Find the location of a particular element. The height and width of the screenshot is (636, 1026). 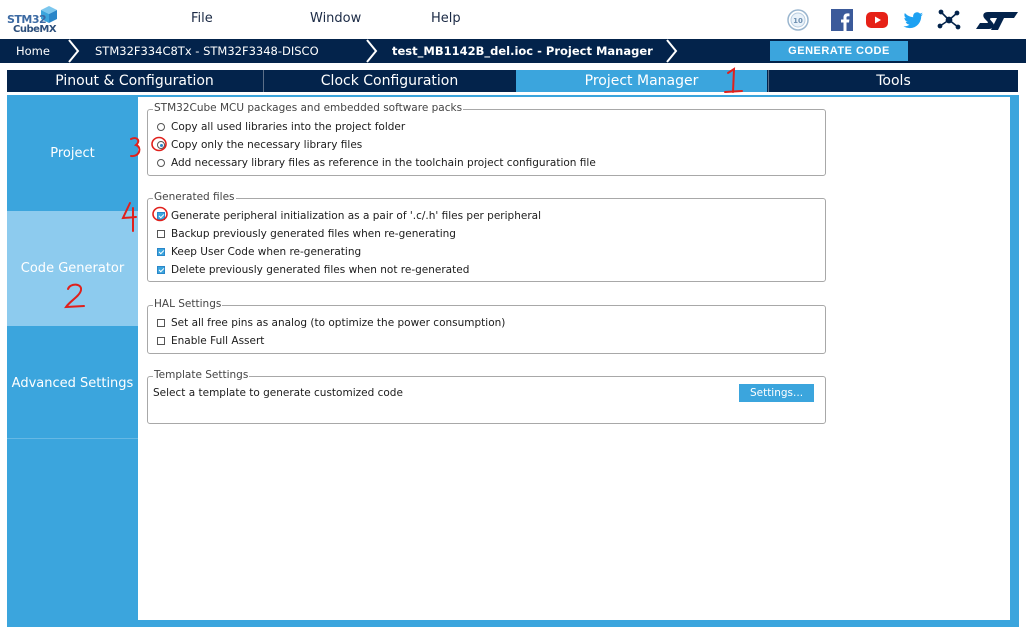

menu-window: Window is located at coordinates (335, 18).